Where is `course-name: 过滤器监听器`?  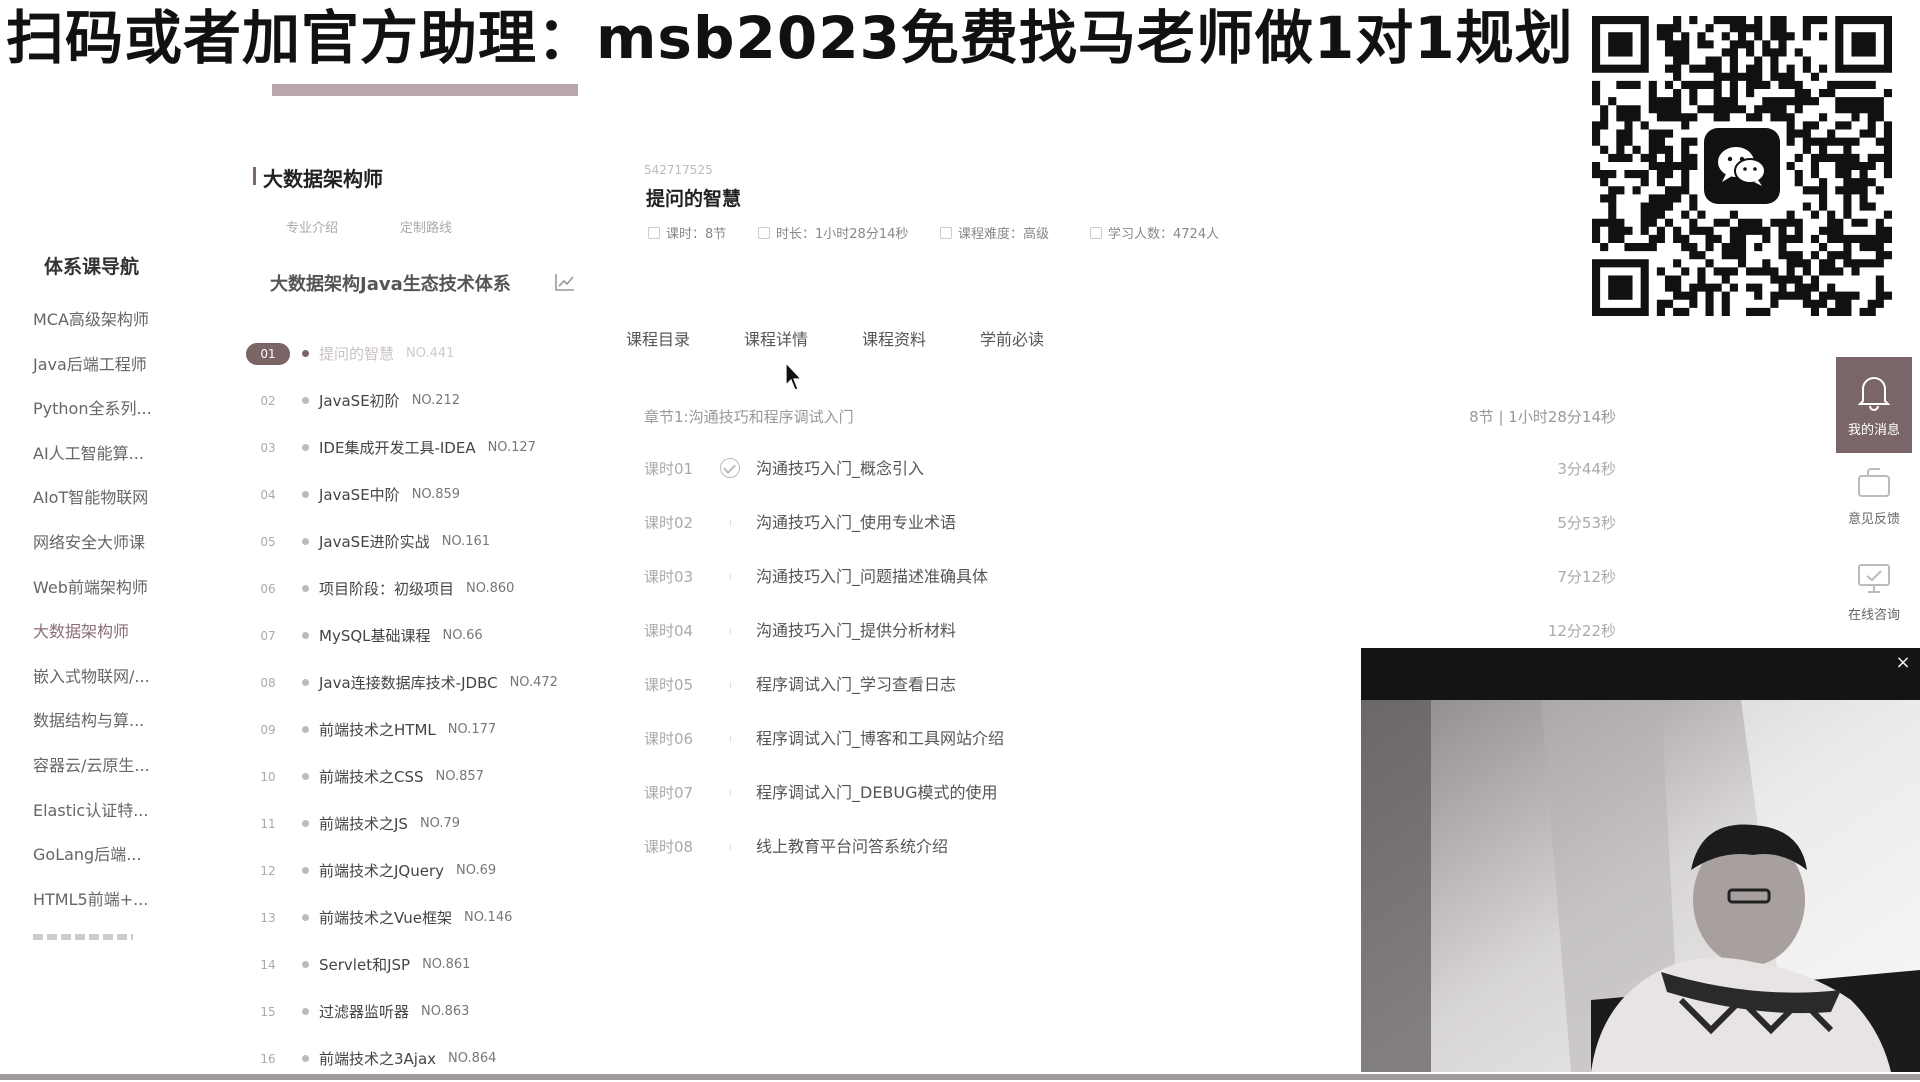 course-name: 过滤器监听器 is located at coordinates (364, 1012).